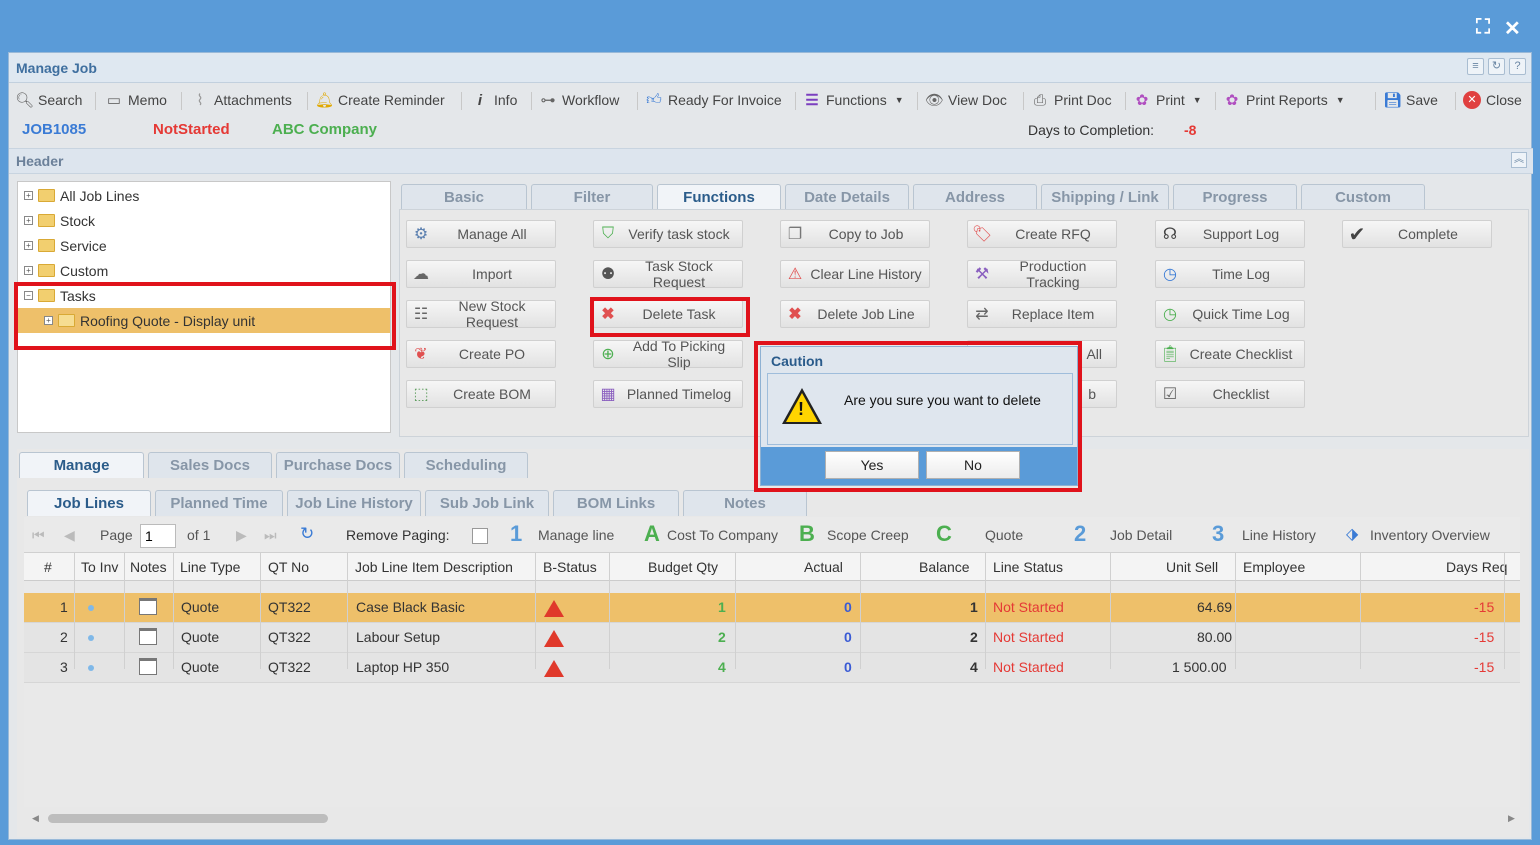 This screenshot has width=1540, height=845. I want to click on list-view-icon: ≡, so click(1475, 66).